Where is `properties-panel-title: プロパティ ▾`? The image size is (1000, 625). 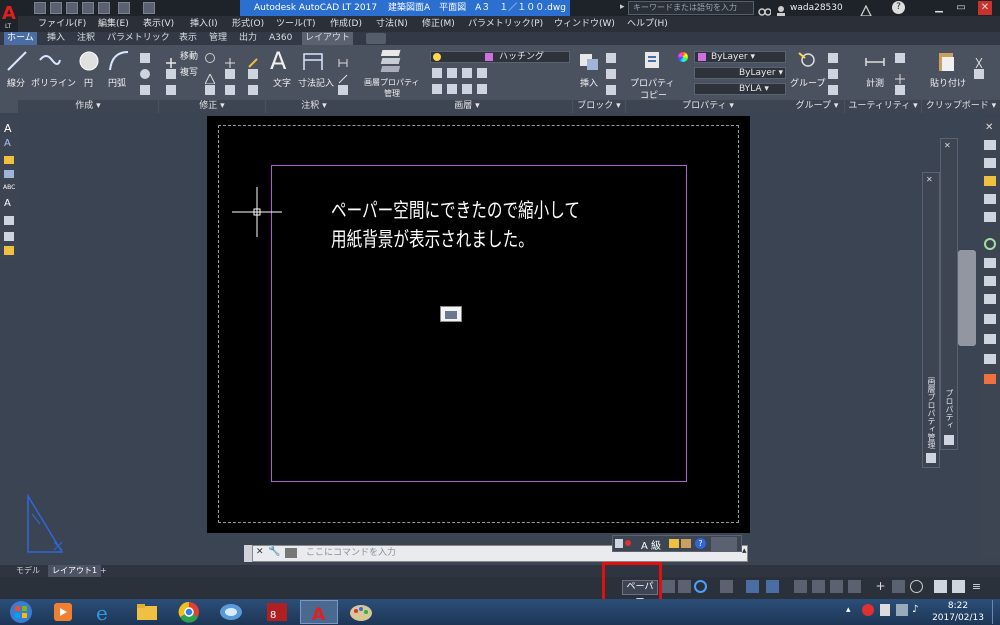
properties-panel-title: プロパティ ▾ is located at coordinates (708, 106).